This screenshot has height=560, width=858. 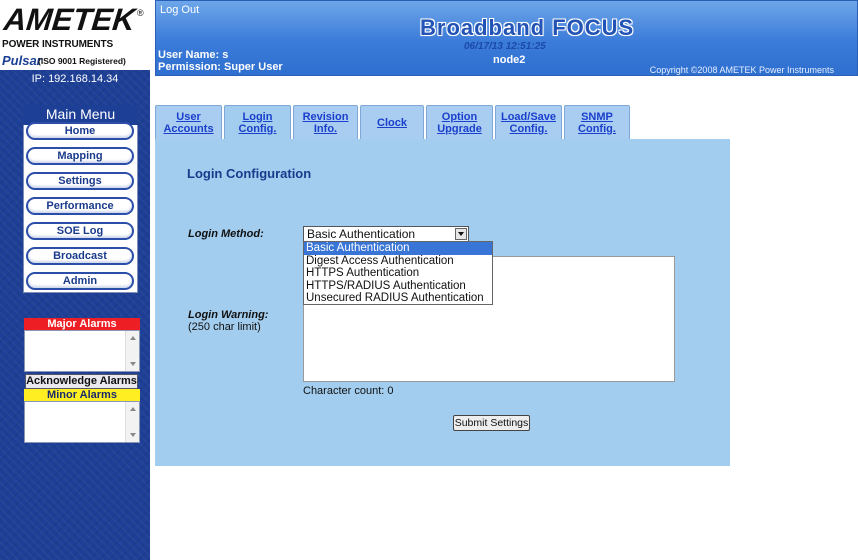 What do you see at coordinates (80, 156) in the screenshot?
I see `menu-mapping-button: Mapping` at bounding box center [80, 156].